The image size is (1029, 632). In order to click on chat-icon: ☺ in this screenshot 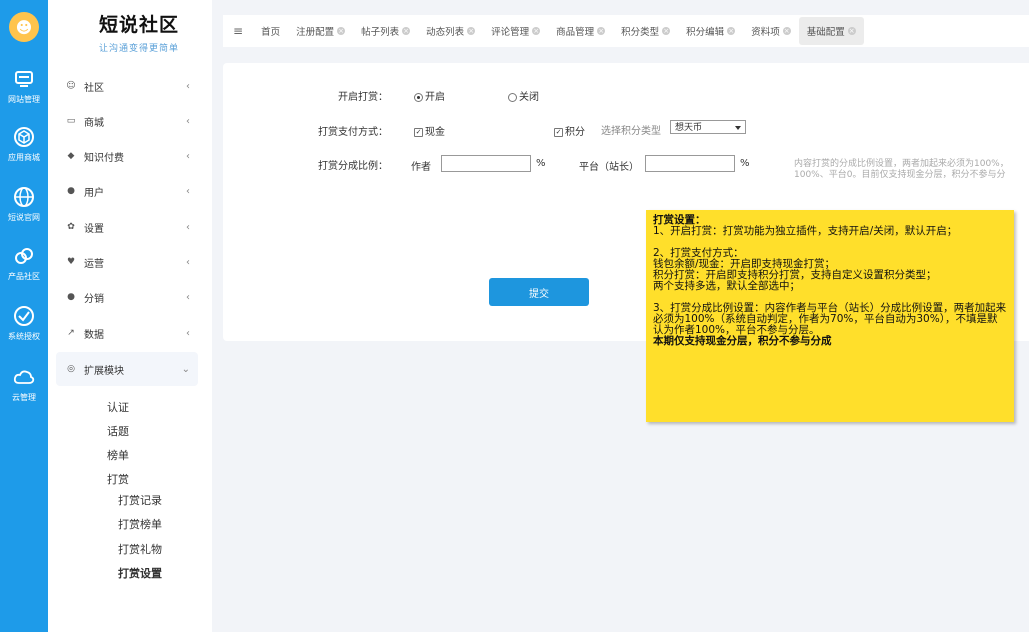, I will do `click(71, 86)`.